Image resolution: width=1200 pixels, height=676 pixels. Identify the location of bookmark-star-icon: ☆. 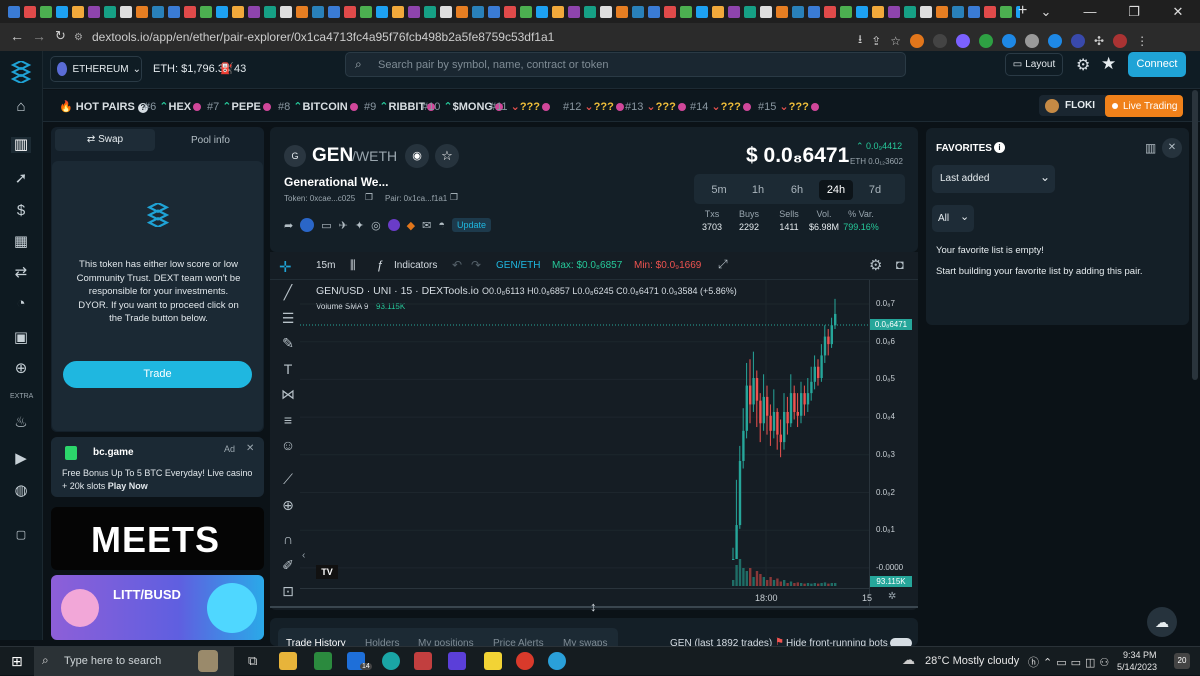
(895, 41).